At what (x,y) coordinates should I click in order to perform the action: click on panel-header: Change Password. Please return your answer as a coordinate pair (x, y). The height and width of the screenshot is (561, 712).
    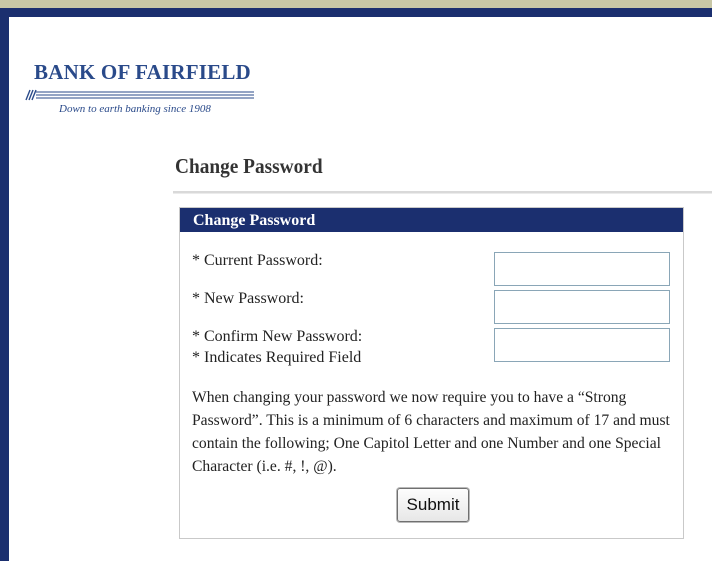
    Looking at the image, I should click on (431, 220).